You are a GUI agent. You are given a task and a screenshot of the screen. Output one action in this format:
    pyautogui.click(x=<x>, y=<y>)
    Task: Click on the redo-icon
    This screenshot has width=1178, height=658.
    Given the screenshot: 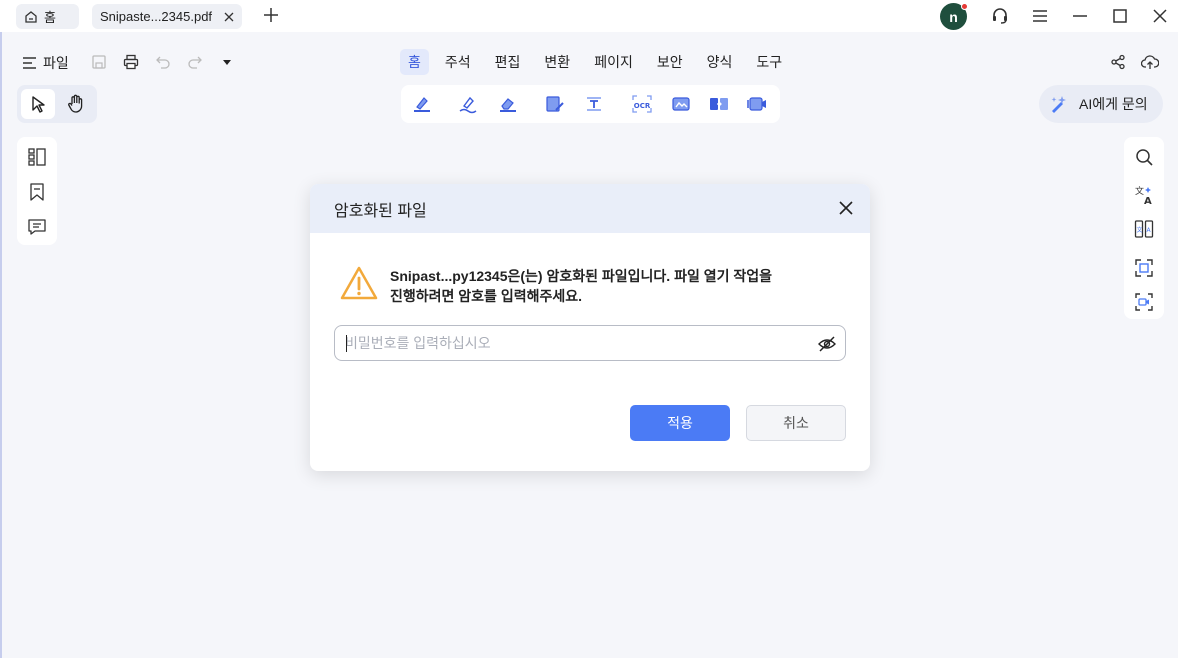 What is the action you would take?
    pyautogui.click(x=195, y=62)
    